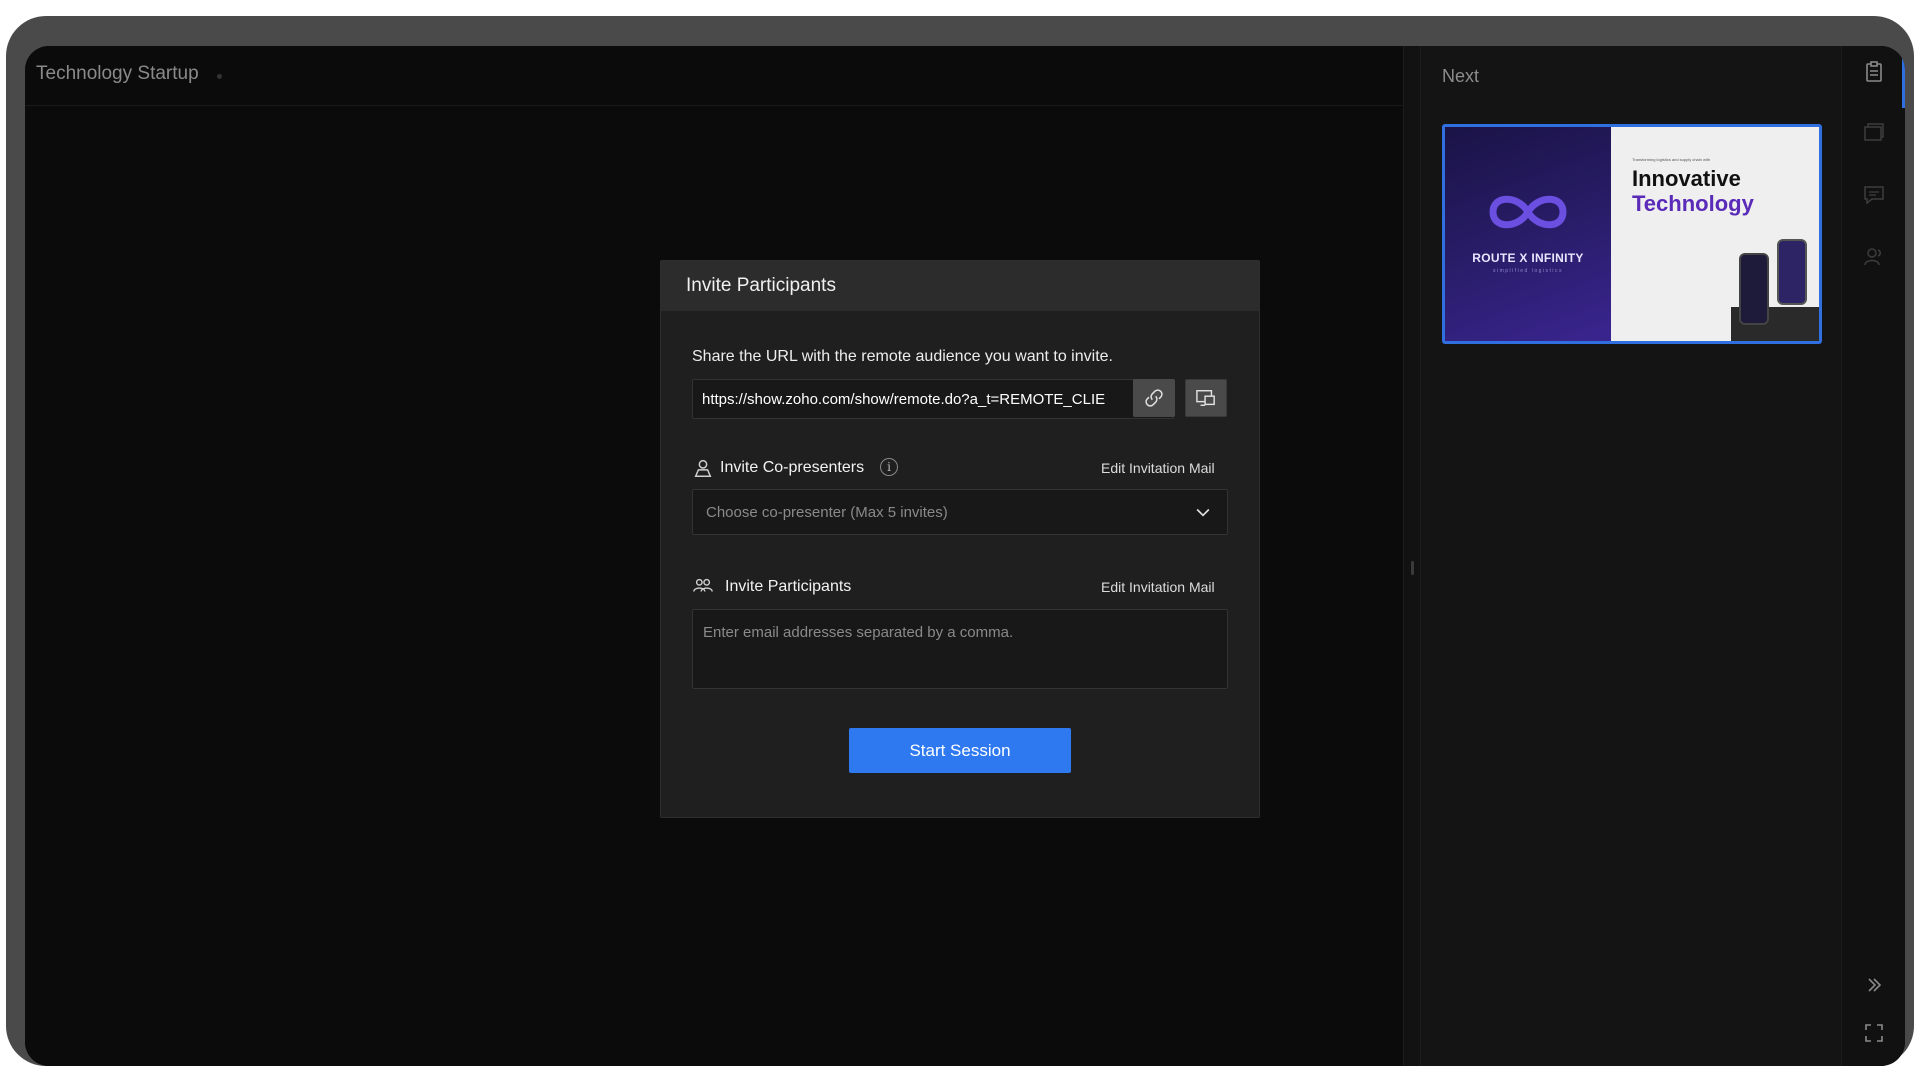  I want to click on copy-link-button, so click(1154, 398).